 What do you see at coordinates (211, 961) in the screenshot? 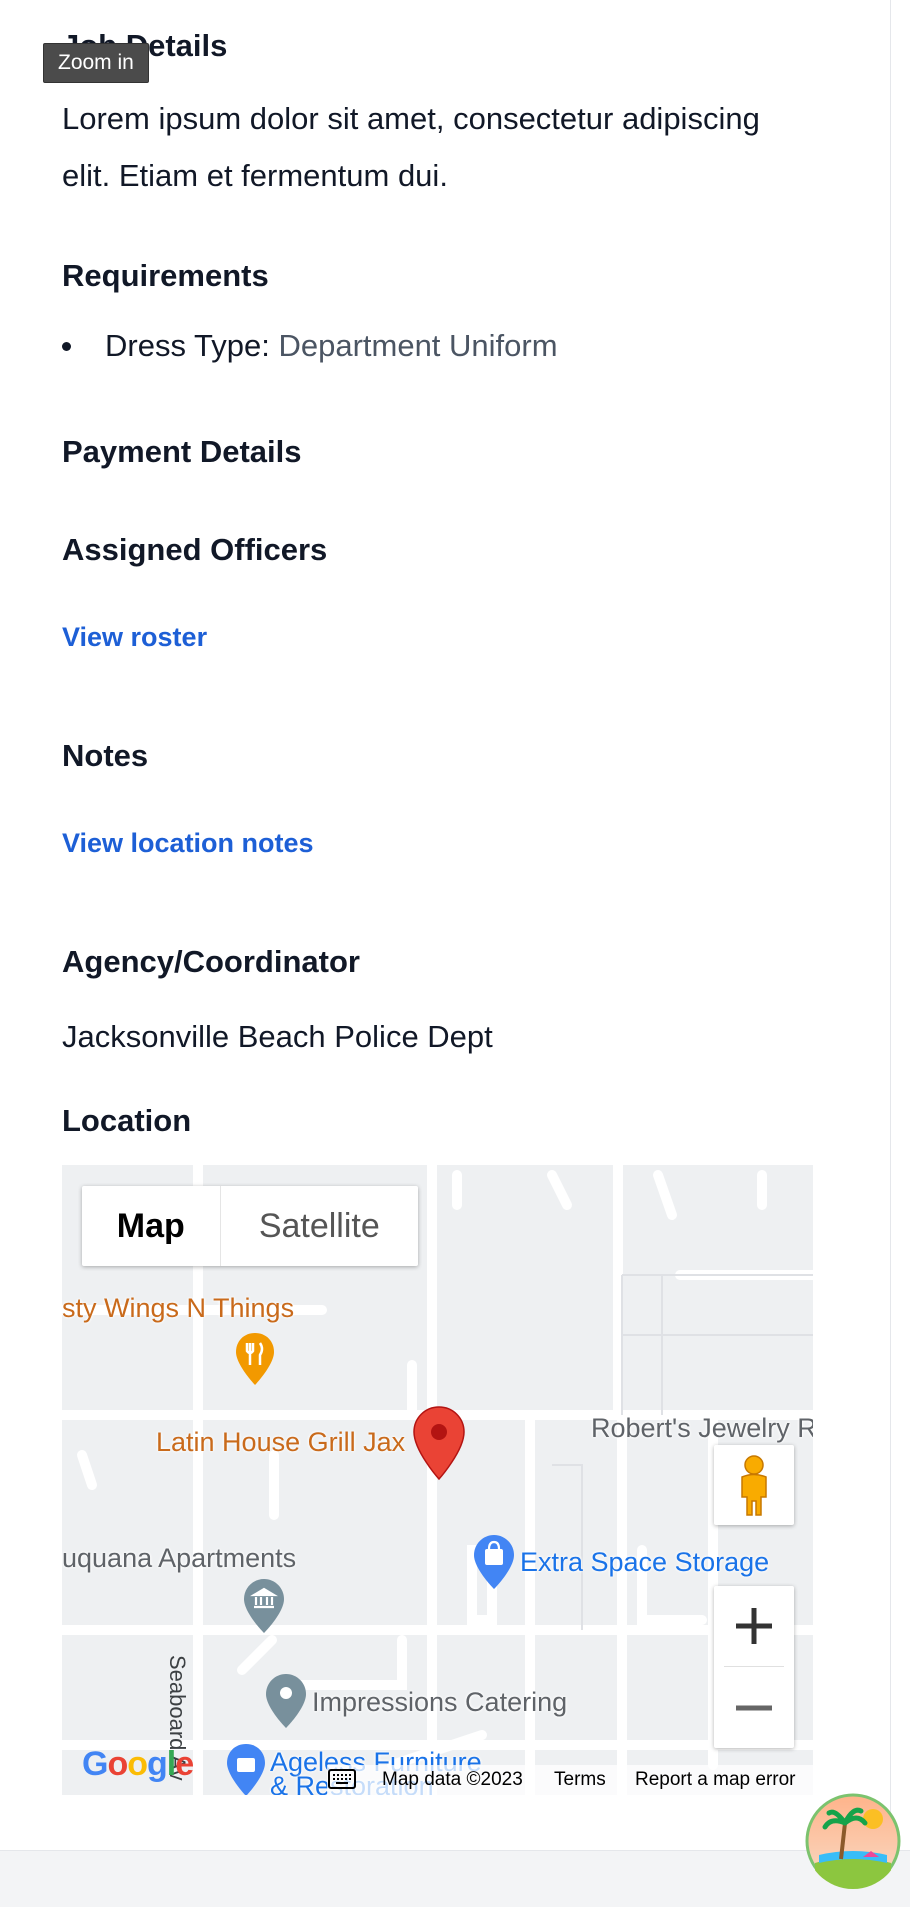
I see `agency-coordinator-heading: Agency/Coordinator` at bounding box center [211, 961].